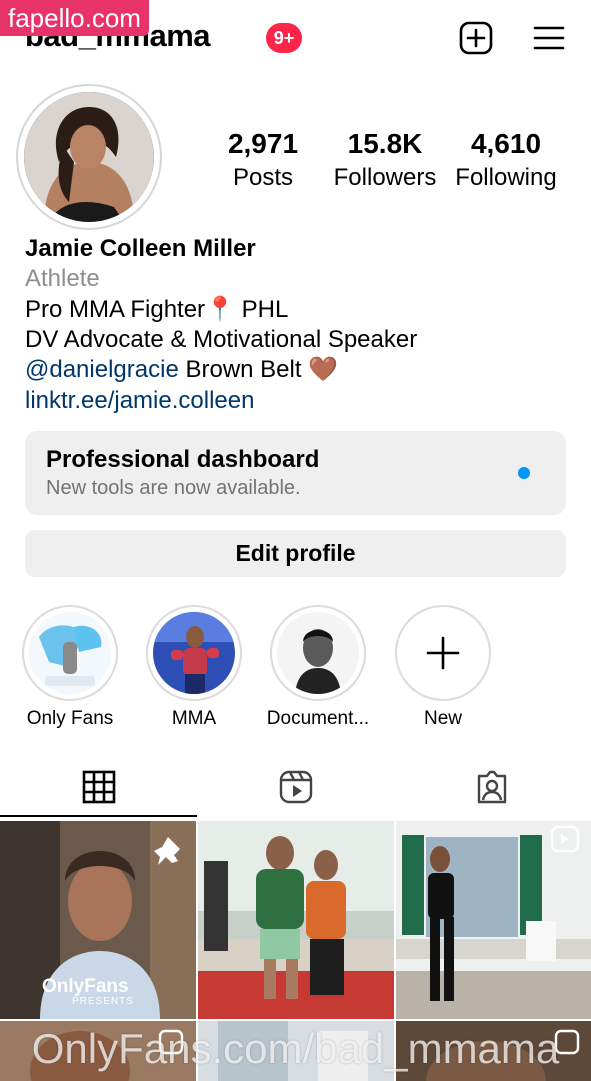  What do you see at coordinates (296, 787) in the screenshot?
I see `reels-icon` at bounding box center [296, 787].